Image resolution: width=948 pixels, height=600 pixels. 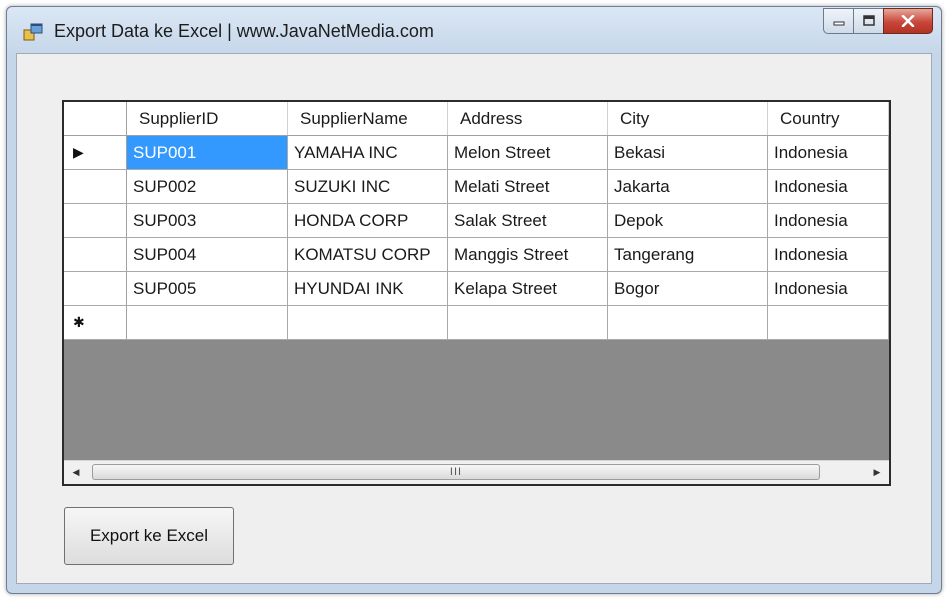 What do you see at coordinates (688, 186) in the screenshot?
I see `table-cell: Jakarta` at bounding box center [688, 186].